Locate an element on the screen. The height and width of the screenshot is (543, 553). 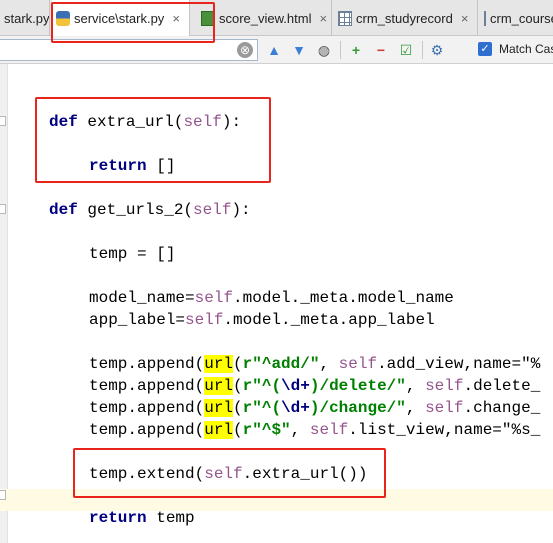
tab-stark-py: stark.py × is located at coordinates (25, 18).